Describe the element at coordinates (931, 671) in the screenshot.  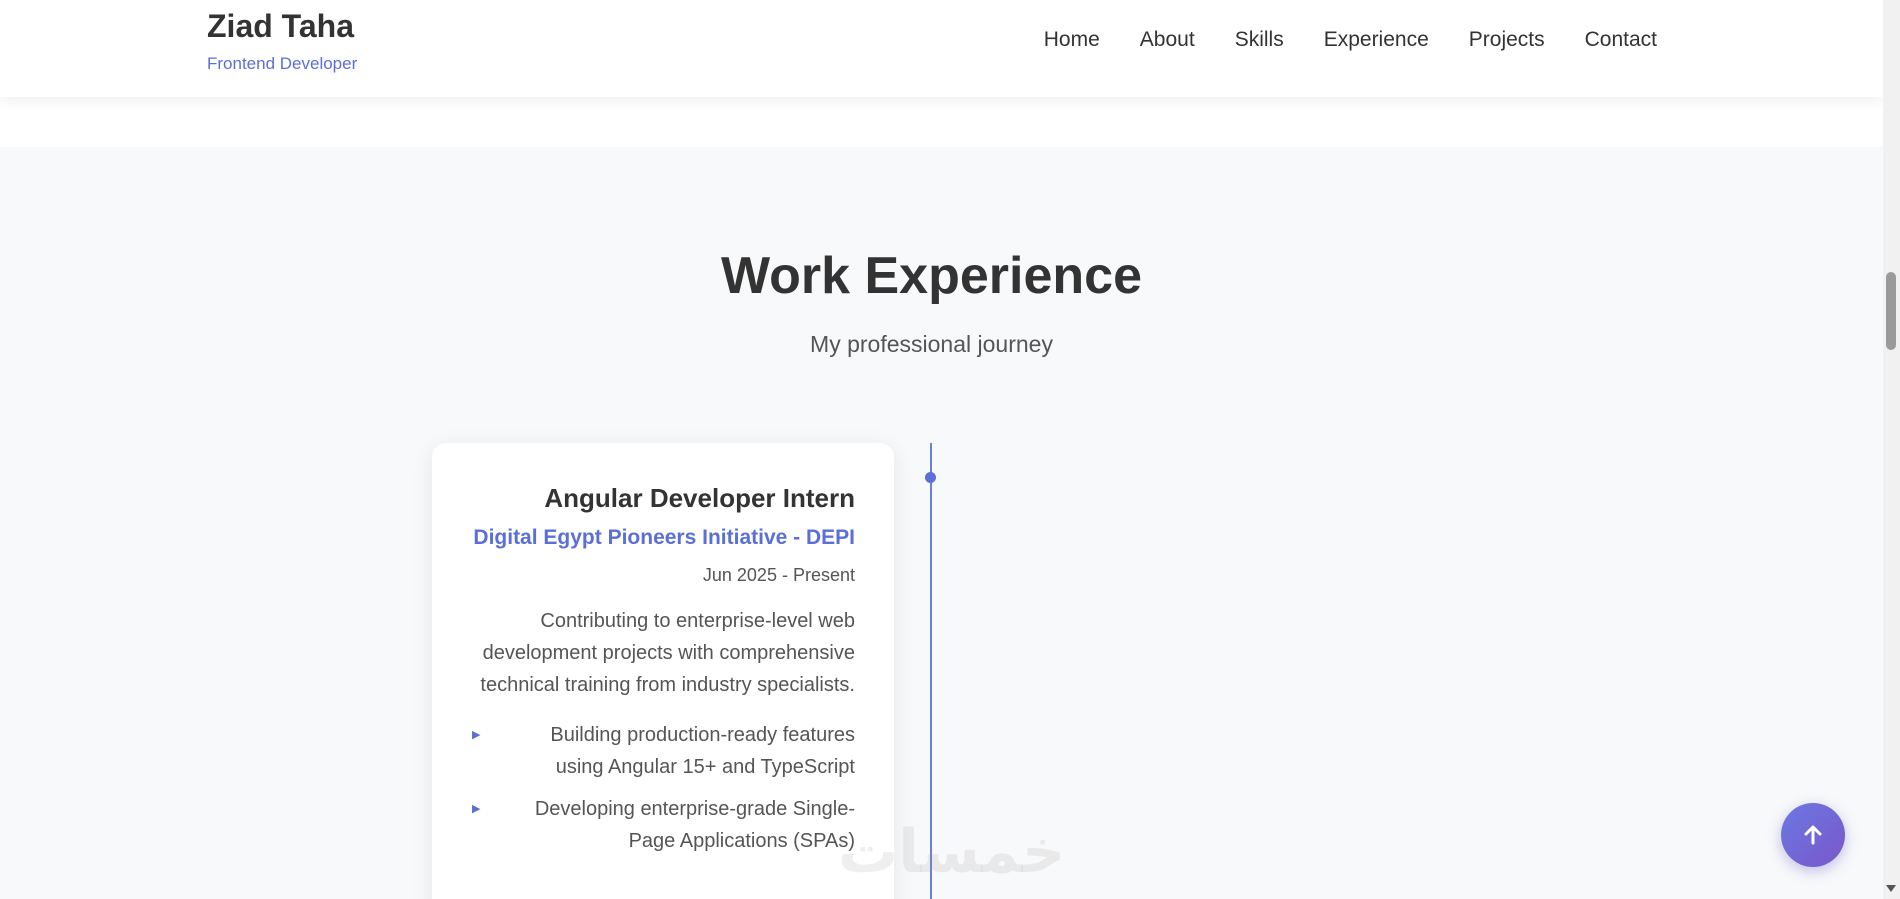
I see `timeline-line` at that location.